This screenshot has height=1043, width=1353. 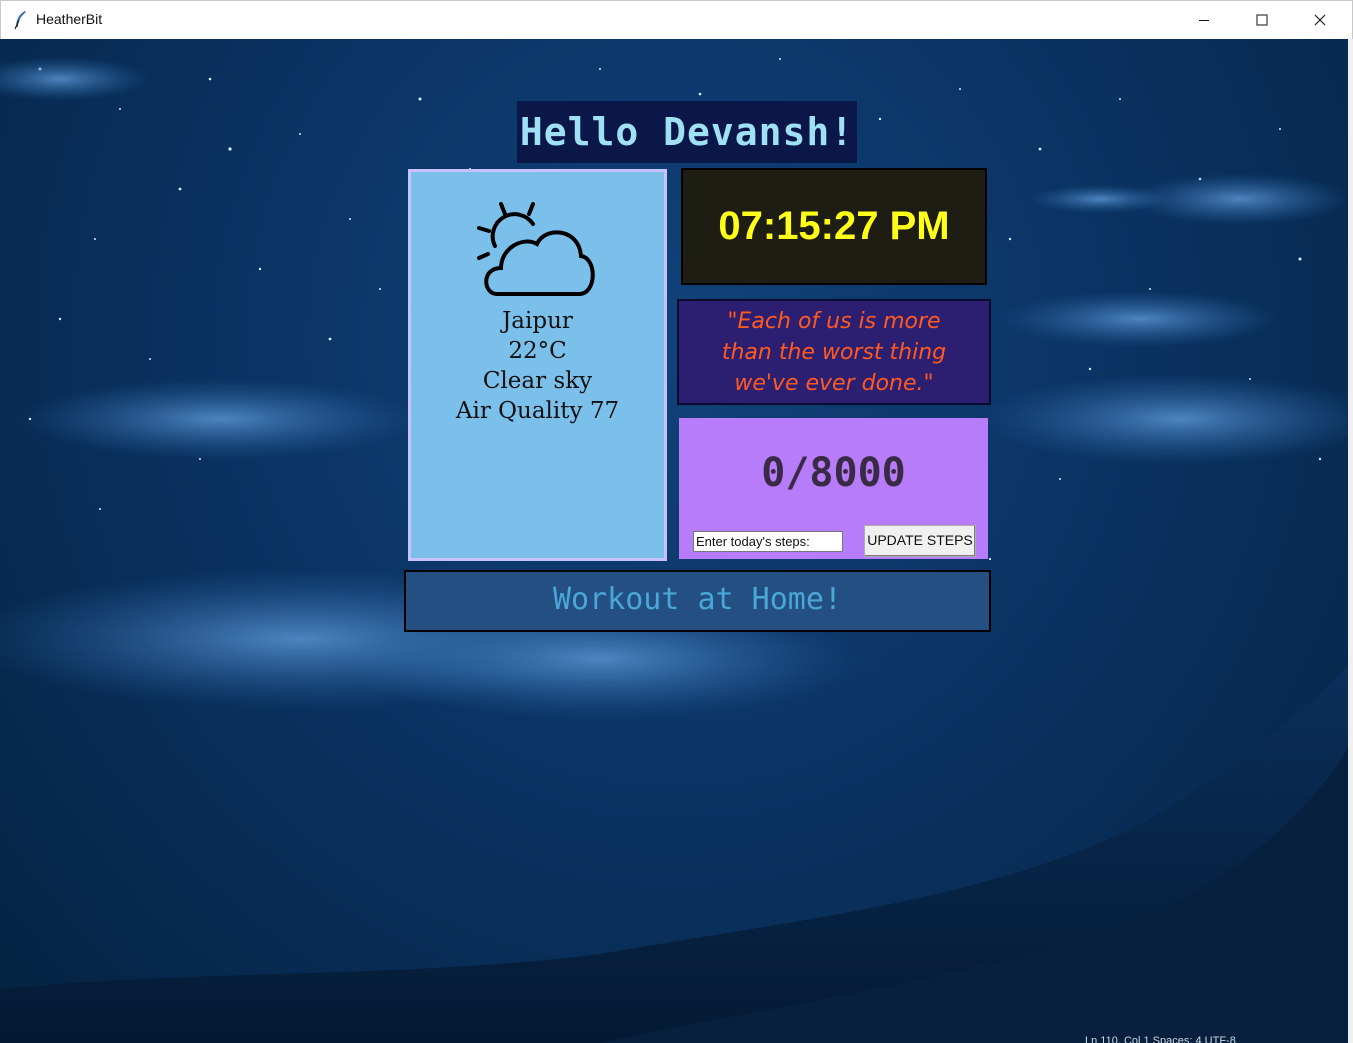 What do you see at coordinates (537, 321) in the screenshot?
I see `weather-city: Jaipur` at bounding box center [537, 321].